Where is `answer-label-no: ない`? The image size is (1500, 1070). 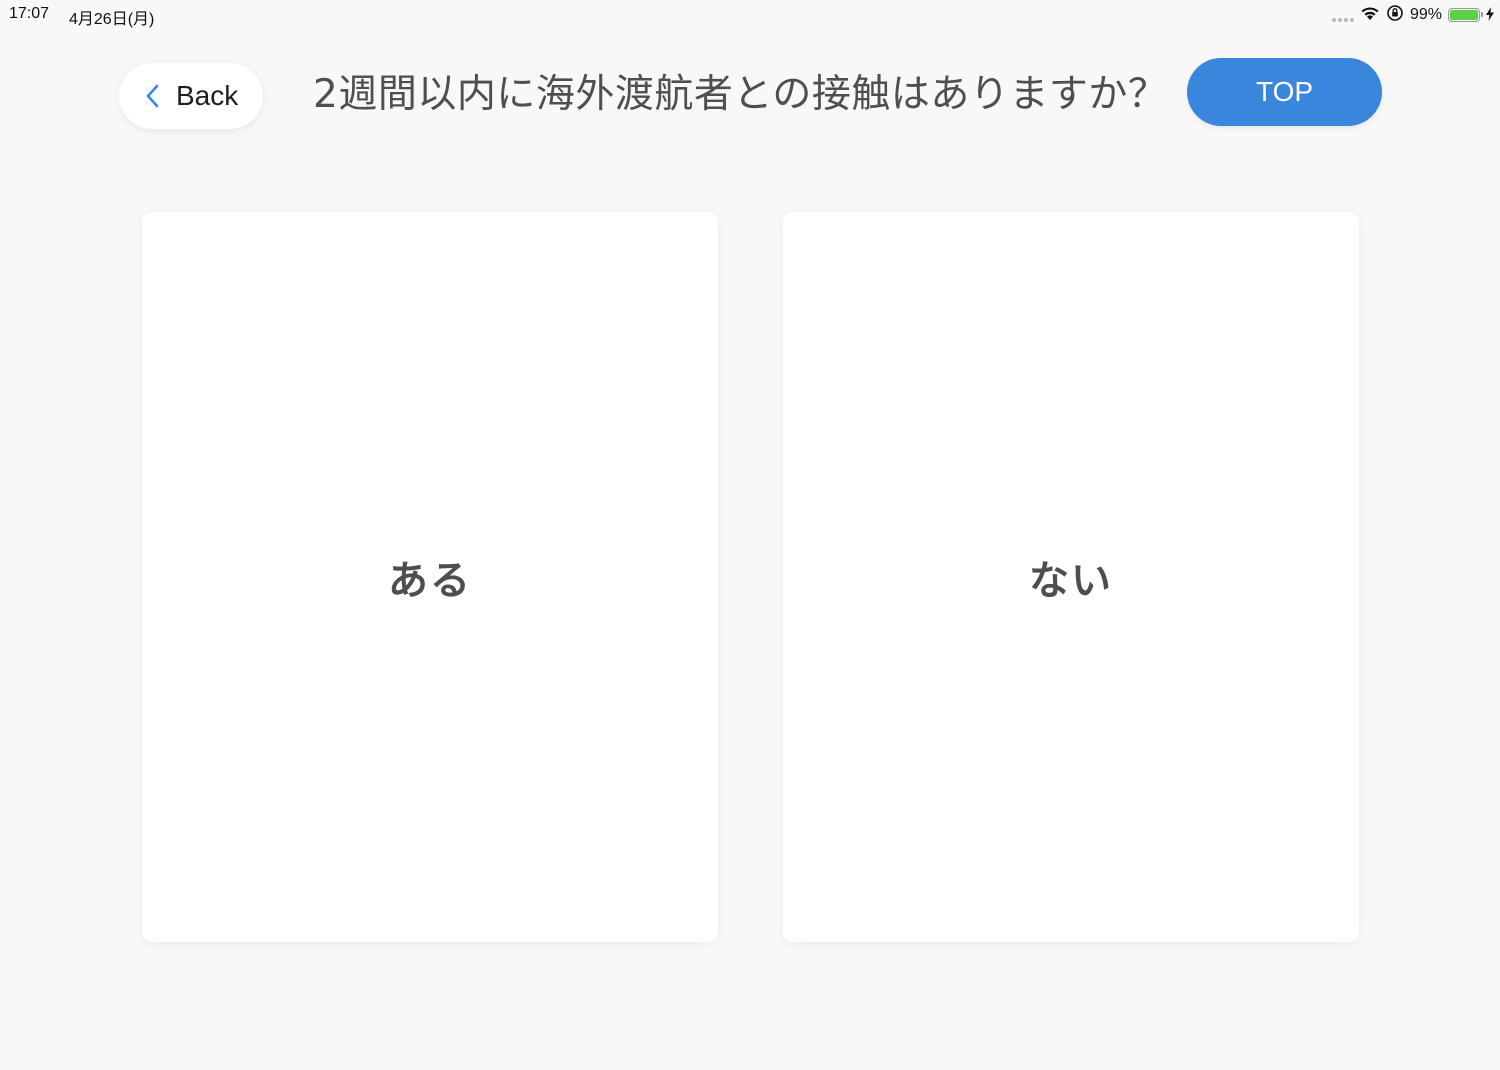 answer-label-no: ない is located at coordinates (1071, 581).